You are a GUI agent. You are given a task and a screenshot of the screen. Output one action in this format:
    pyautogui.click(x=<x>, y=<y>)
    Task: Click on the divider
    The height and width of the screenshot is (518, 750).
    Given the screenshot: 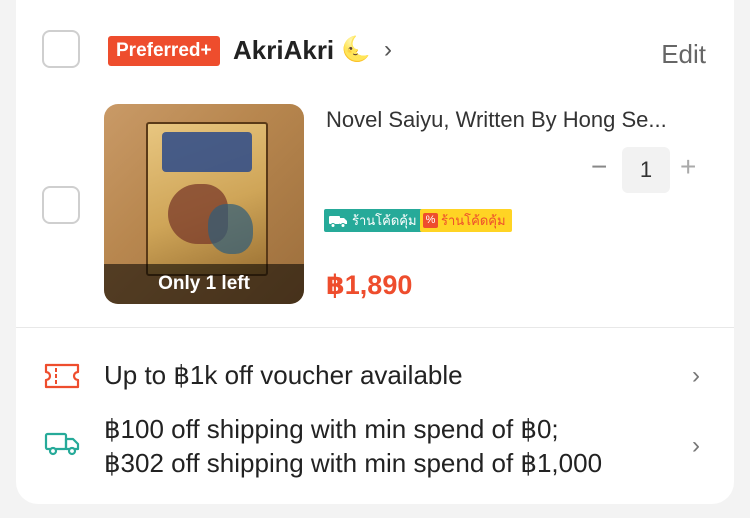 What is the action you would take?
    pyautogui.click(x=375, y=327)
    